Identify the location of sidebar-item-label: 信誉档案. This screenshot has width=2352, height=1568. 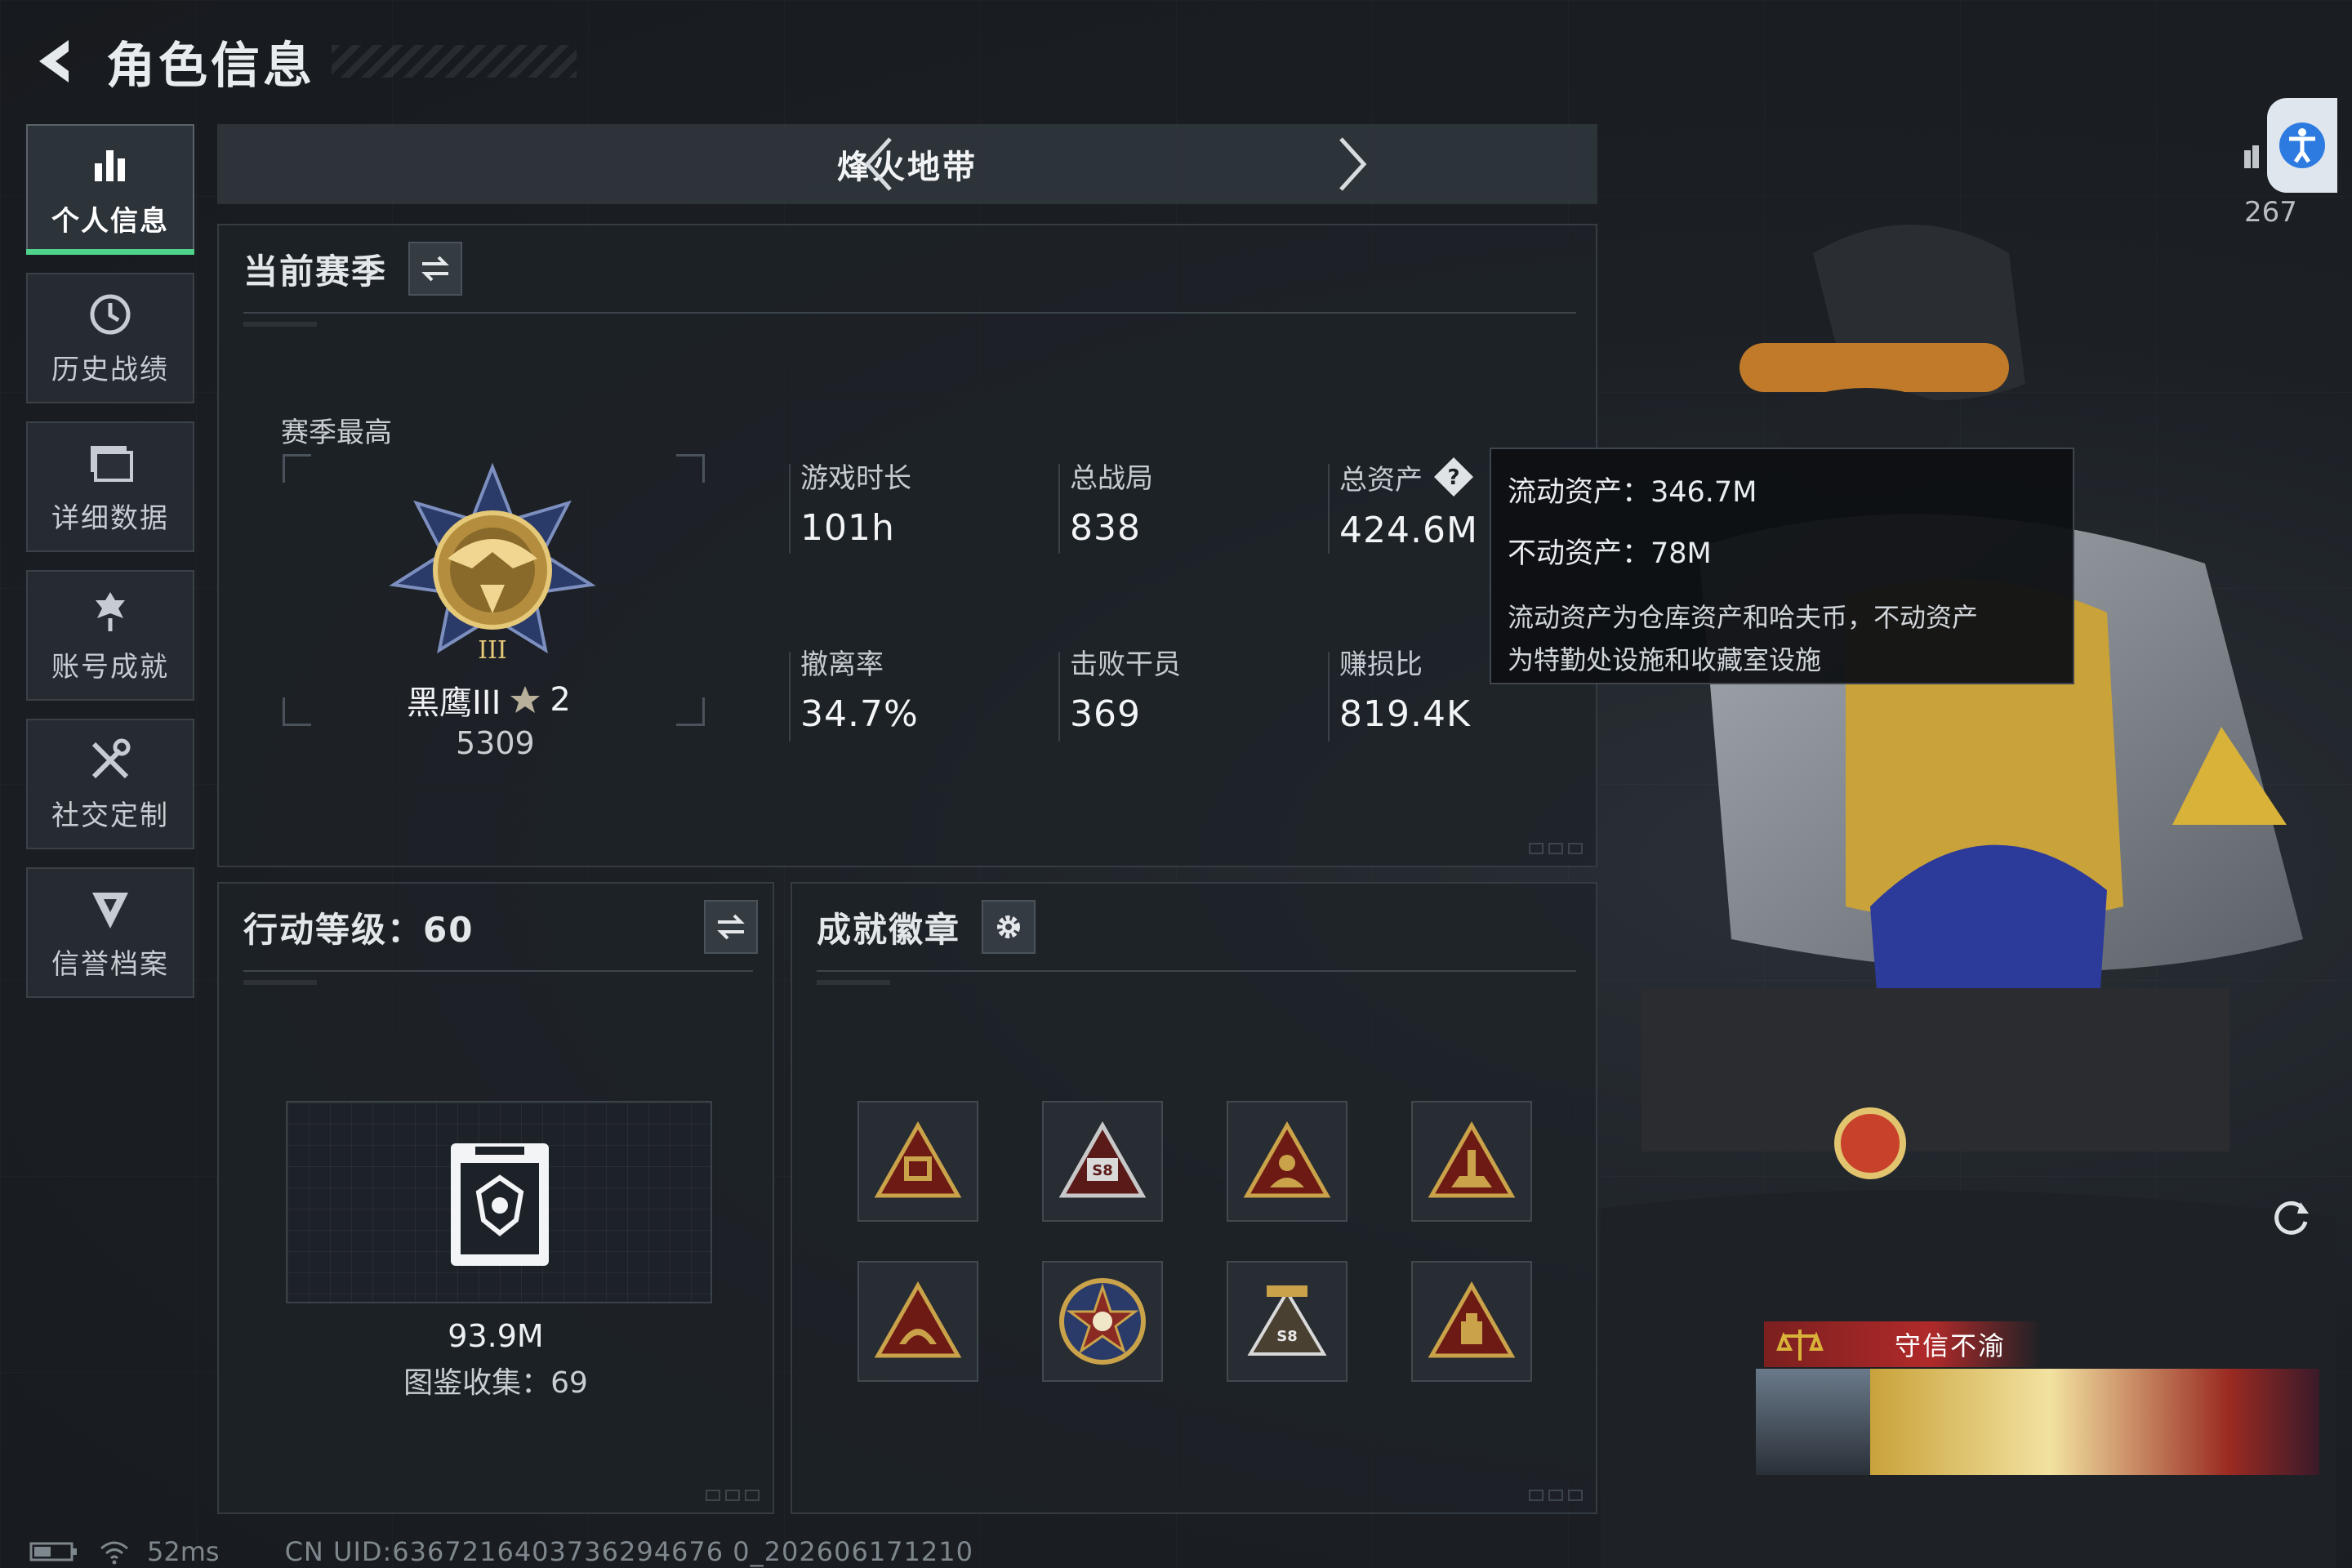
(110, 964).